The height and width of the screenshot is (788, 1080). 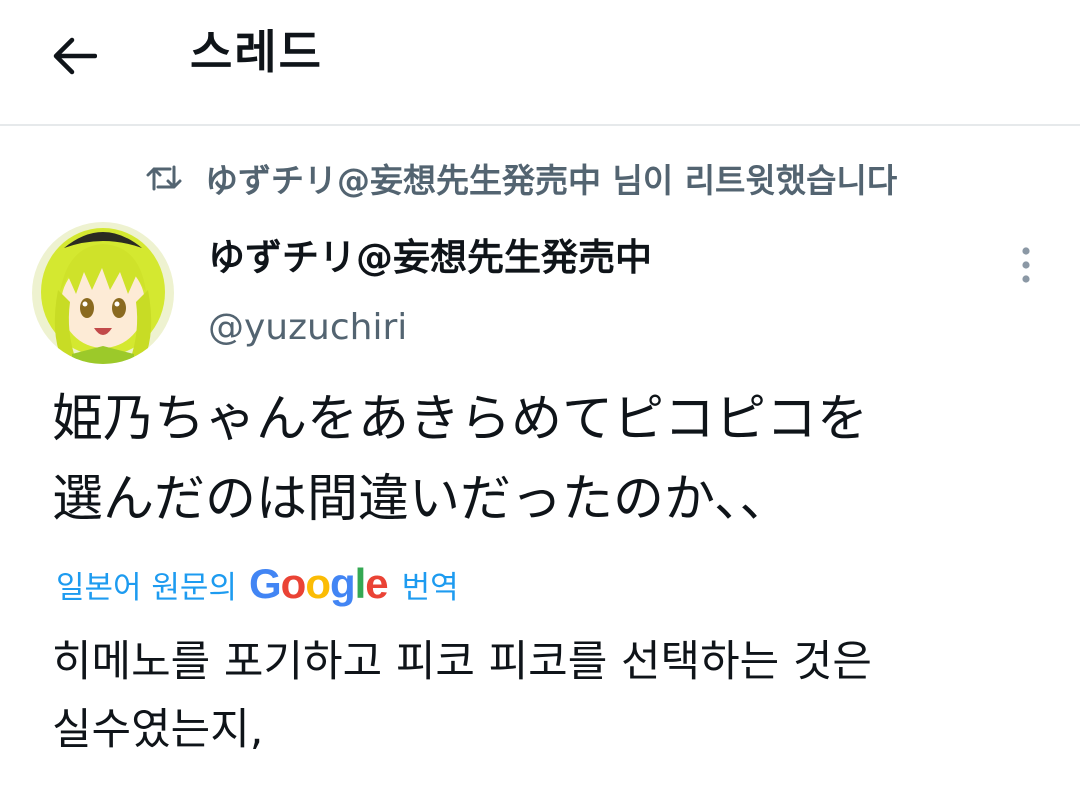 I want to click on google-logo-letter: l, so click(x=360, y=583).